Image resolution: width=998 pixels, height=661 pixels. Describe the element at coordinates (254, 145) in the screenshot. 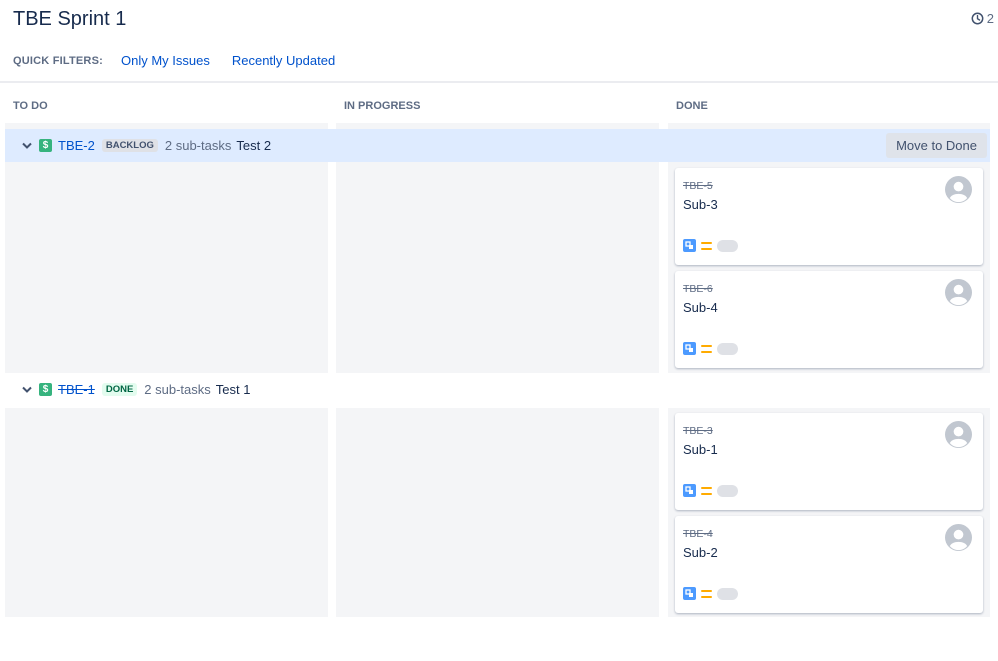

I see `issue-summary: Test 2` at that location.